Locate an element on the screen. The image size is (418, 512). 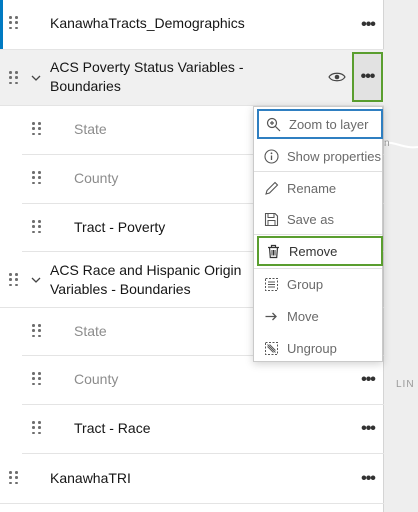
pencil-icon is located at coordinates (271, 188).